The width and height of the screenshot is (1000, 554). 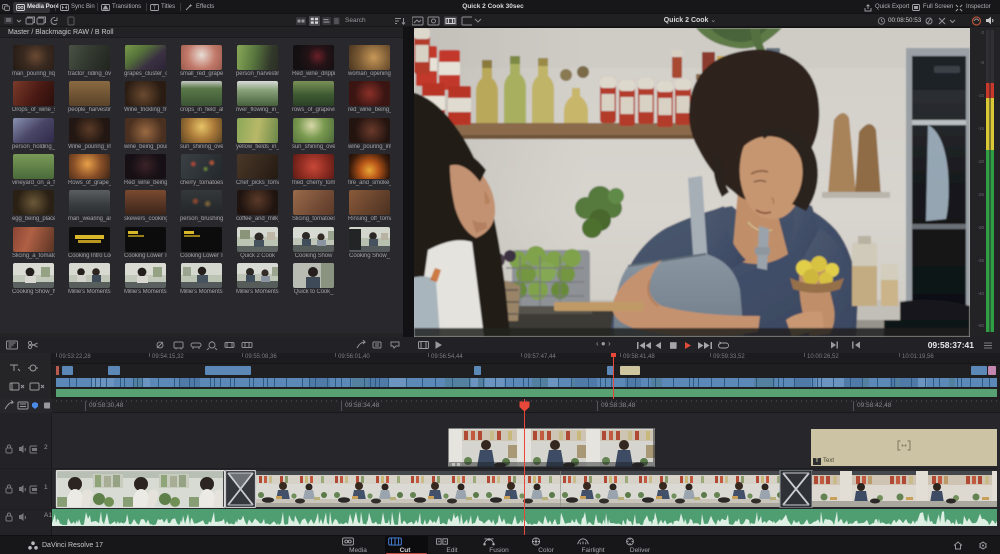 I want to click on svg-text: -15, so click(x=980, y=128).